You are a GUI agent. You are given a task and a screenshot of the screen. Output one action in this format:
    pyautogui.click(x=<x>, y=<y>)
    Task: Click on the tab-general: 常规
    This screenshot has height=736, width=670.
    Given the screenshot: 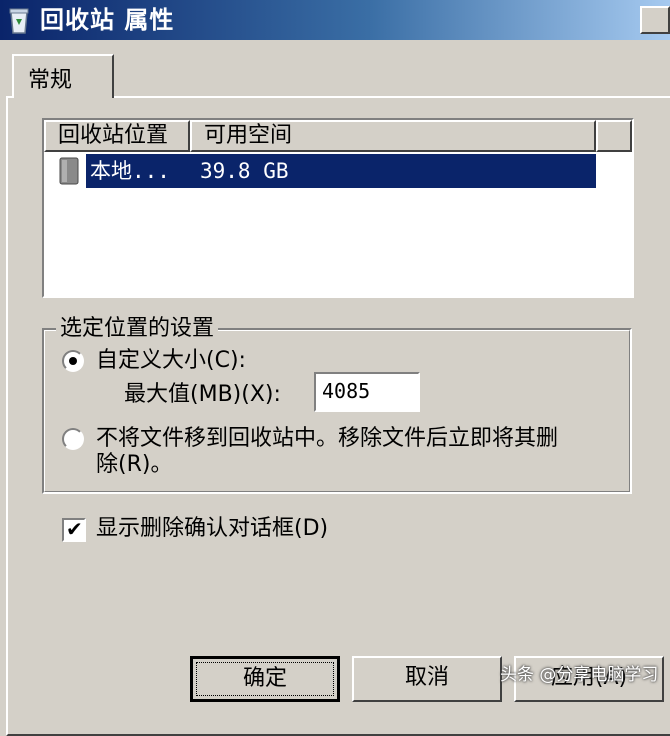 What is the action you would take?
    pyautogui.click(x=63, y=76)
    